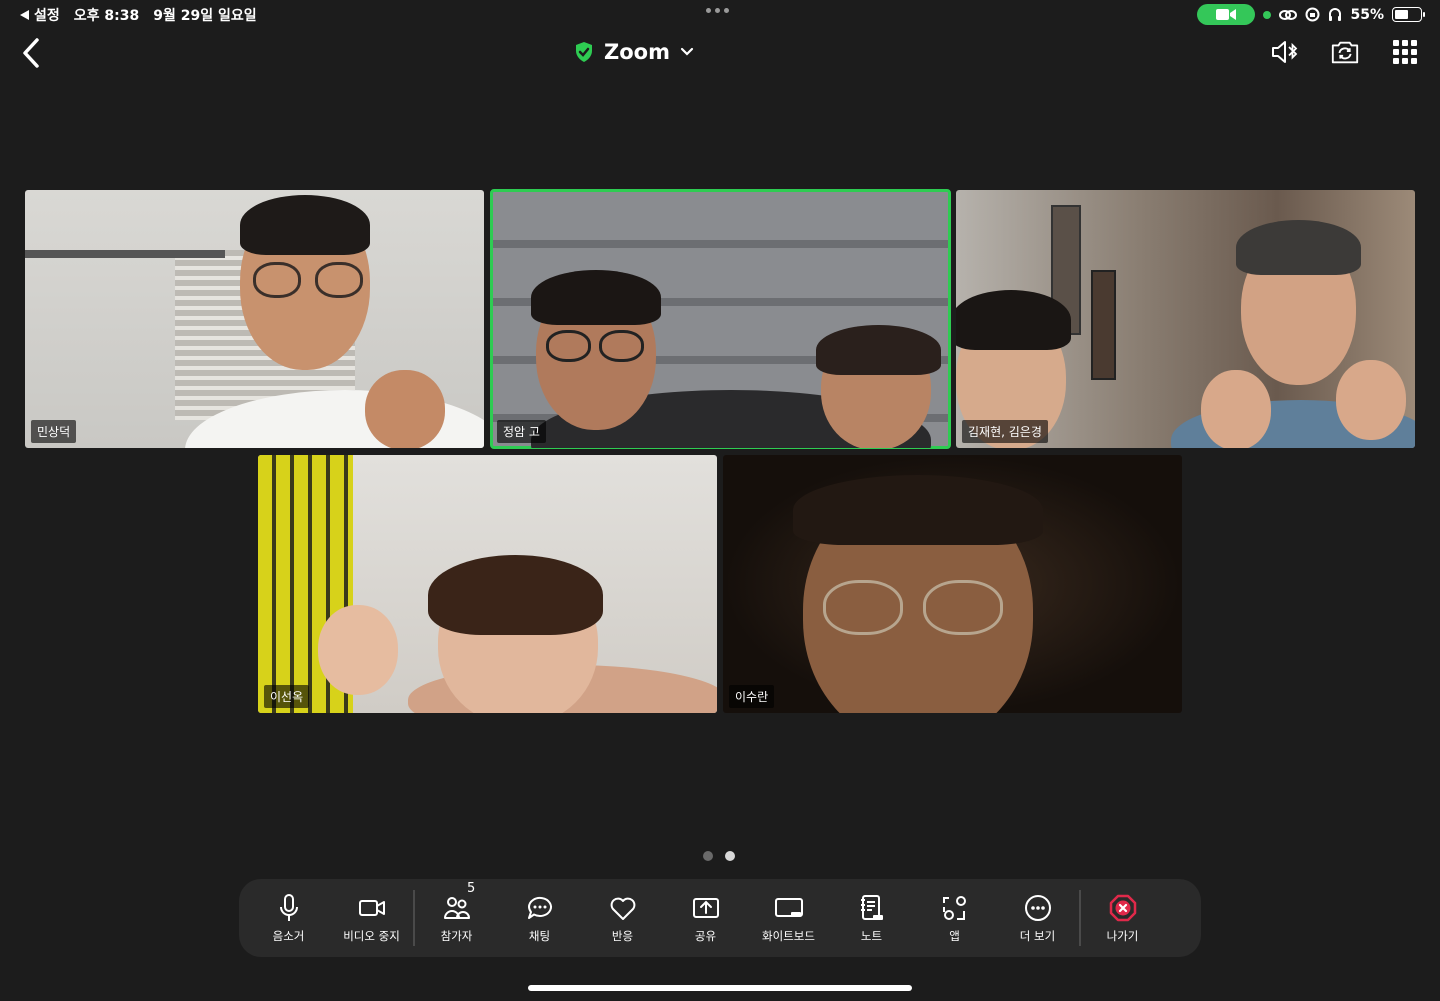 The image size is (1440, 1001). I want to click on apps-icon, so click(954, 907).